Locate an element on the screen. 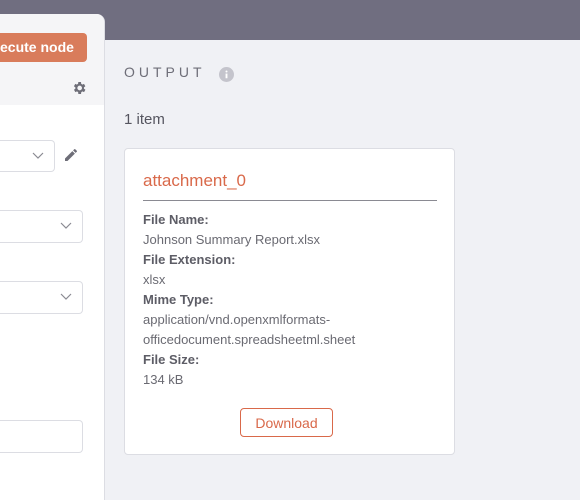 This screenshot has height=500, width=580. card-title: attachment_0 is located at coordinates (195, 180).